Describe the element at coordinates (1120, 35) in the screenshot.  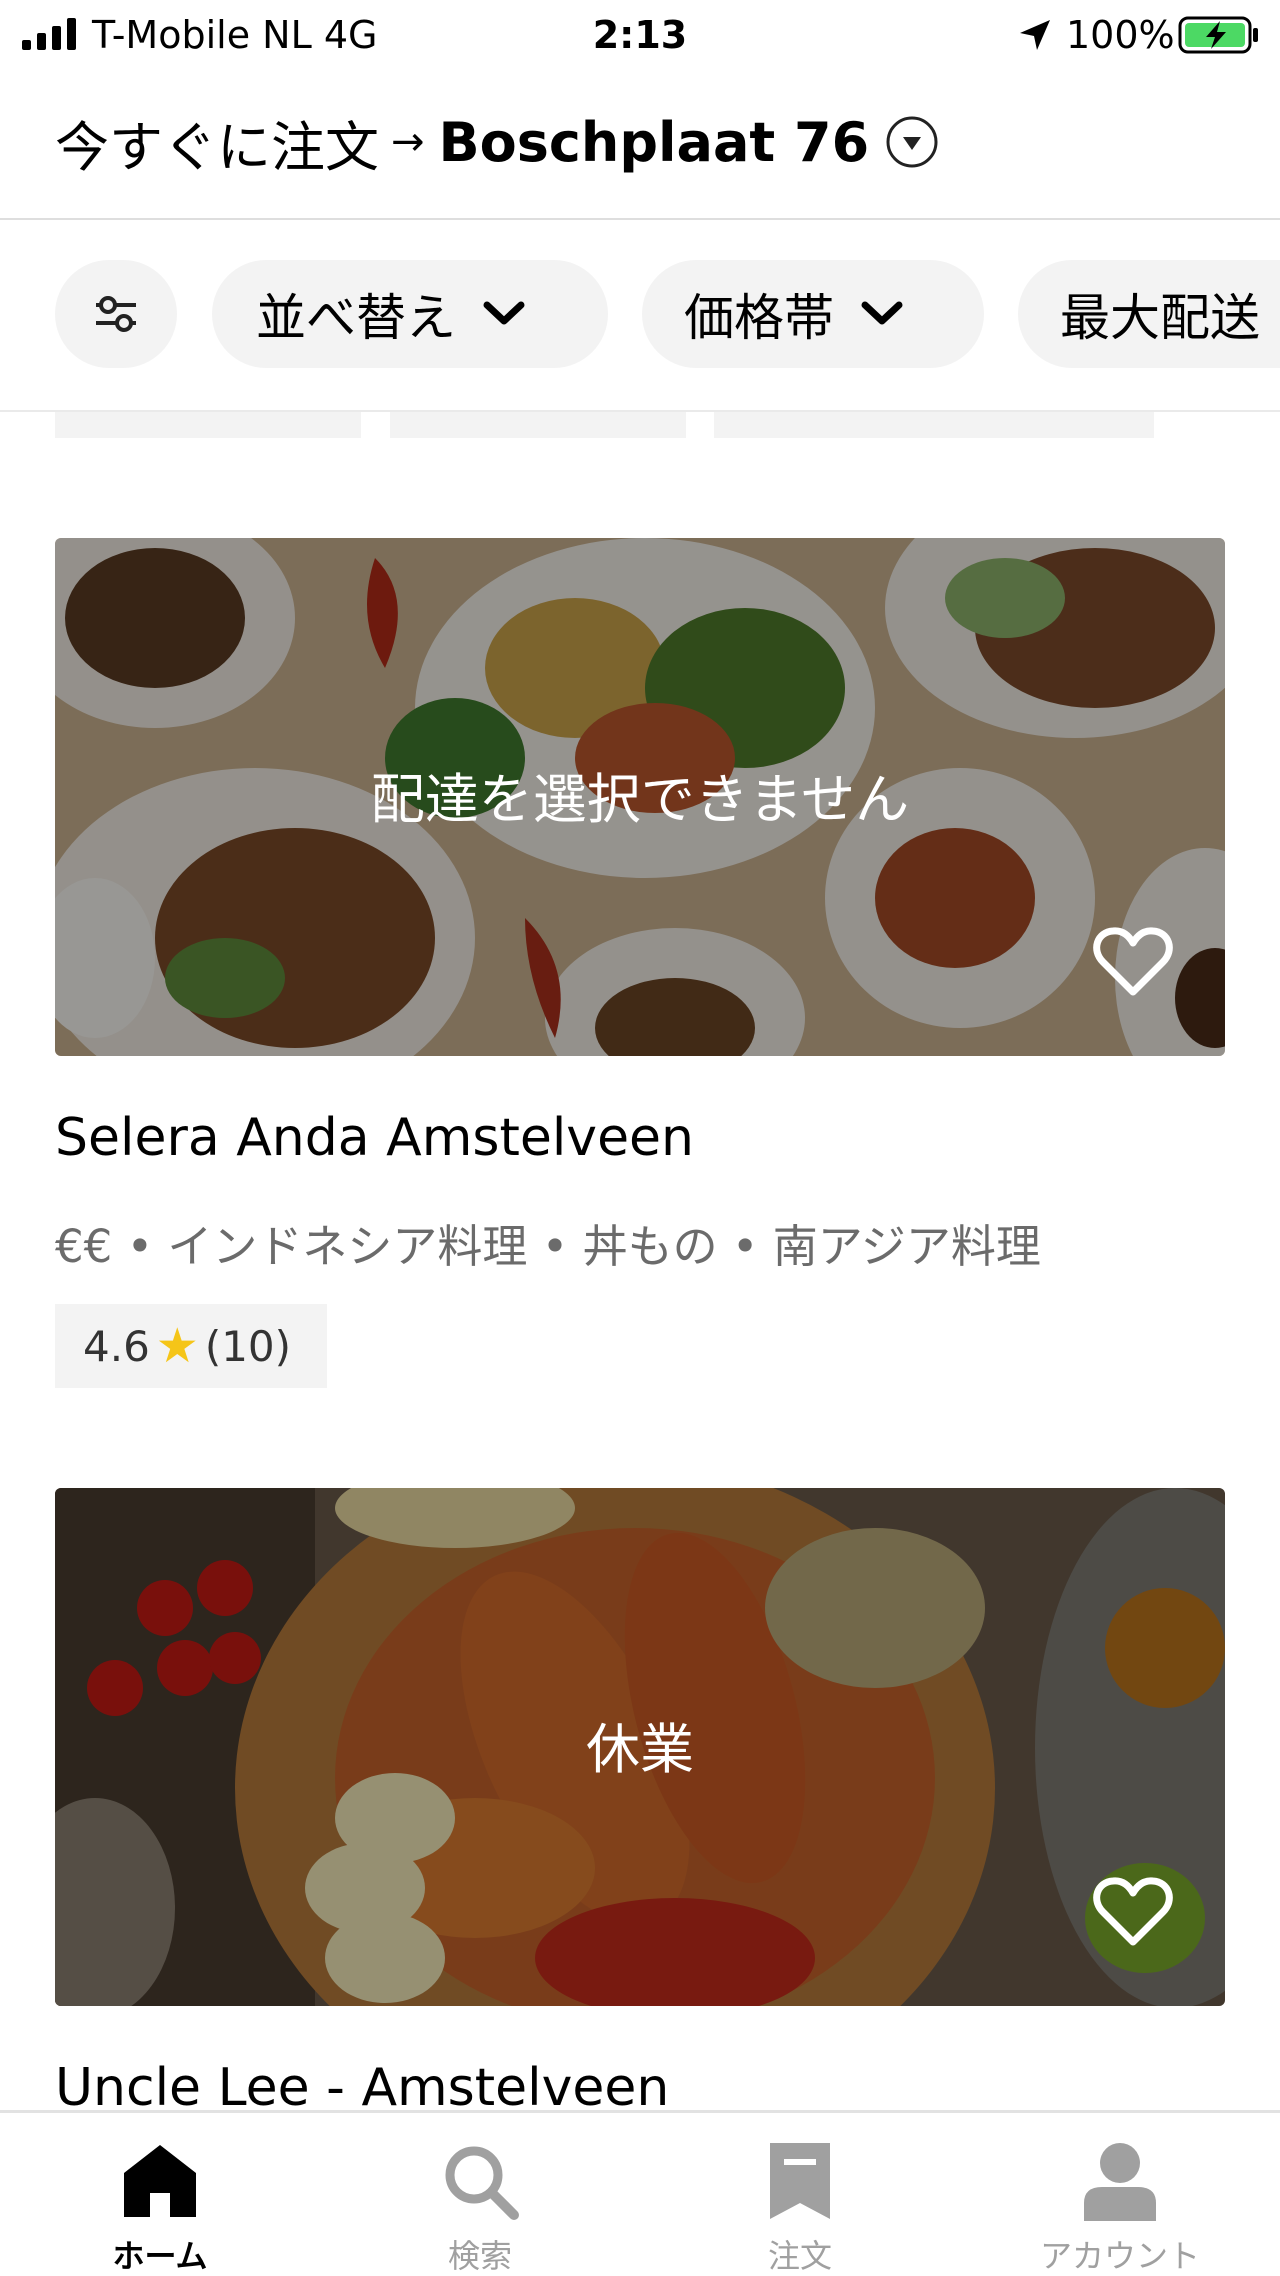
I see `battery-percentage: 100%` at that location.